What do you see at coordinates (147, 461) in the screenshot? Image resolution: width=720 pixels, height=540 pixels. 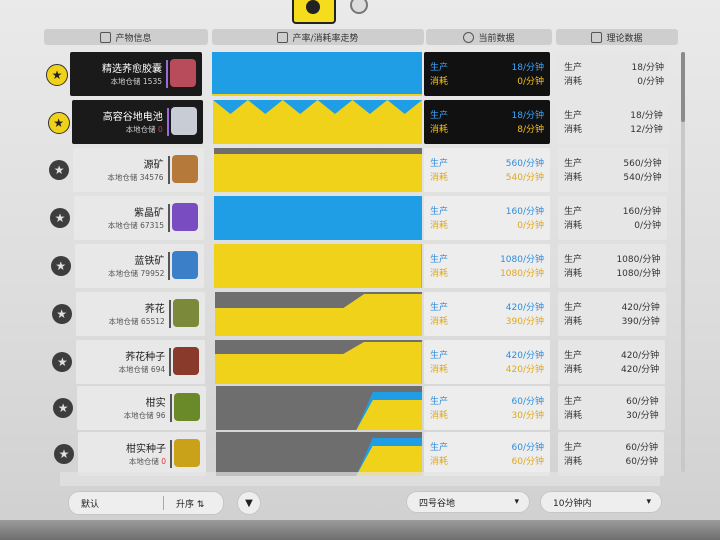 I see `product-stock: 本地仓储 0` at bounding box center [147, 461].